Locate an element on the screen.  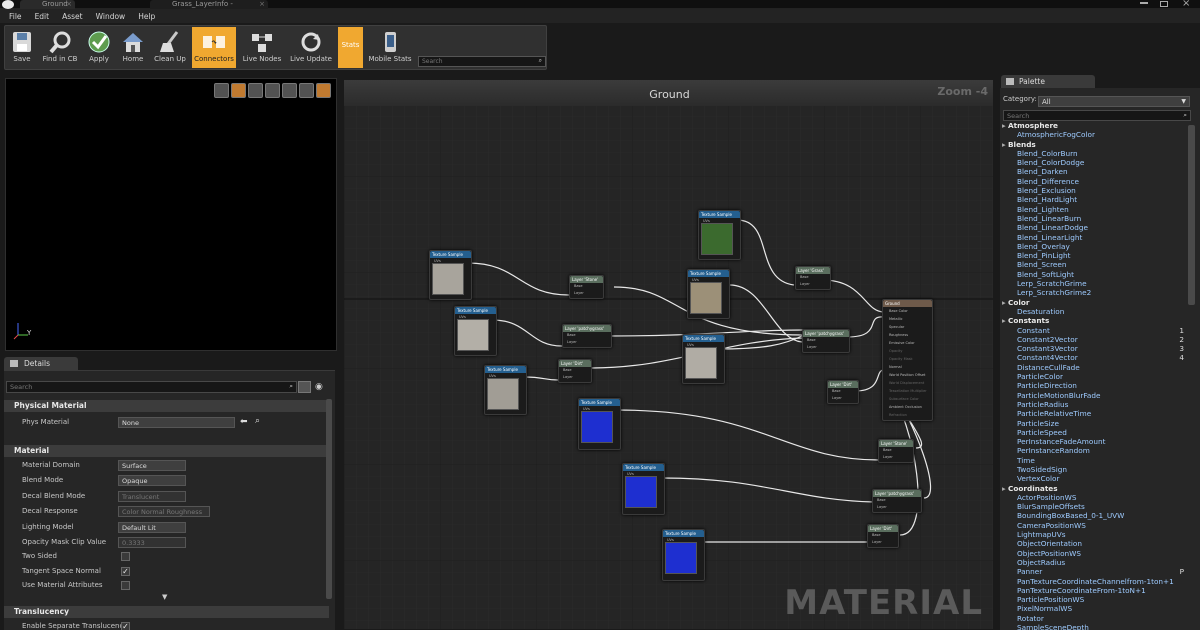
property-matrix-icon is located at coordinates (304, 387).